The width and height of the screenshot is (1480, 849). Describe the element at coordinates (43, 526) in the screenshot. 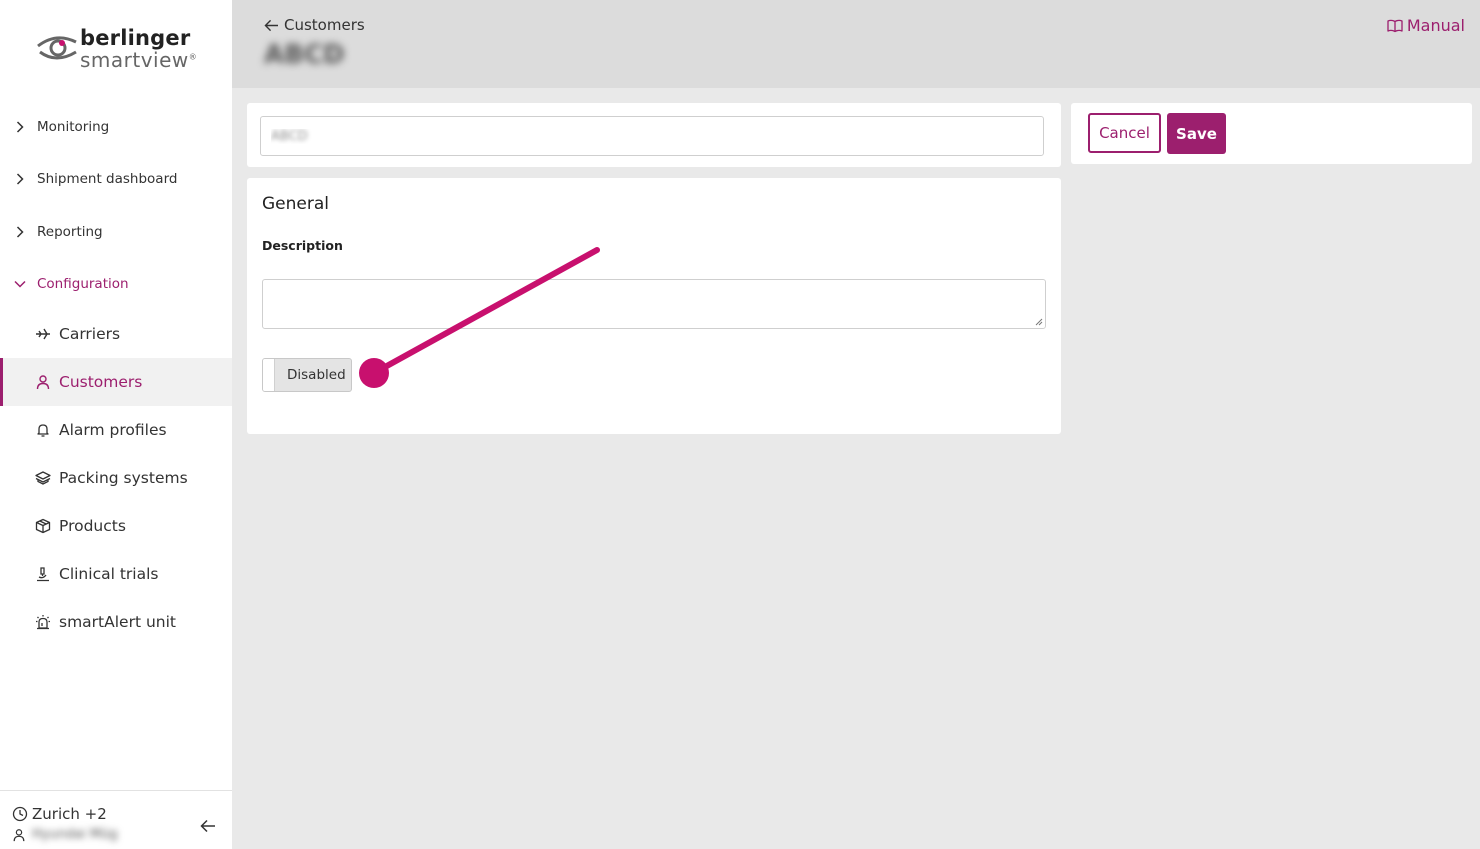

I see `box-icon` at that location.